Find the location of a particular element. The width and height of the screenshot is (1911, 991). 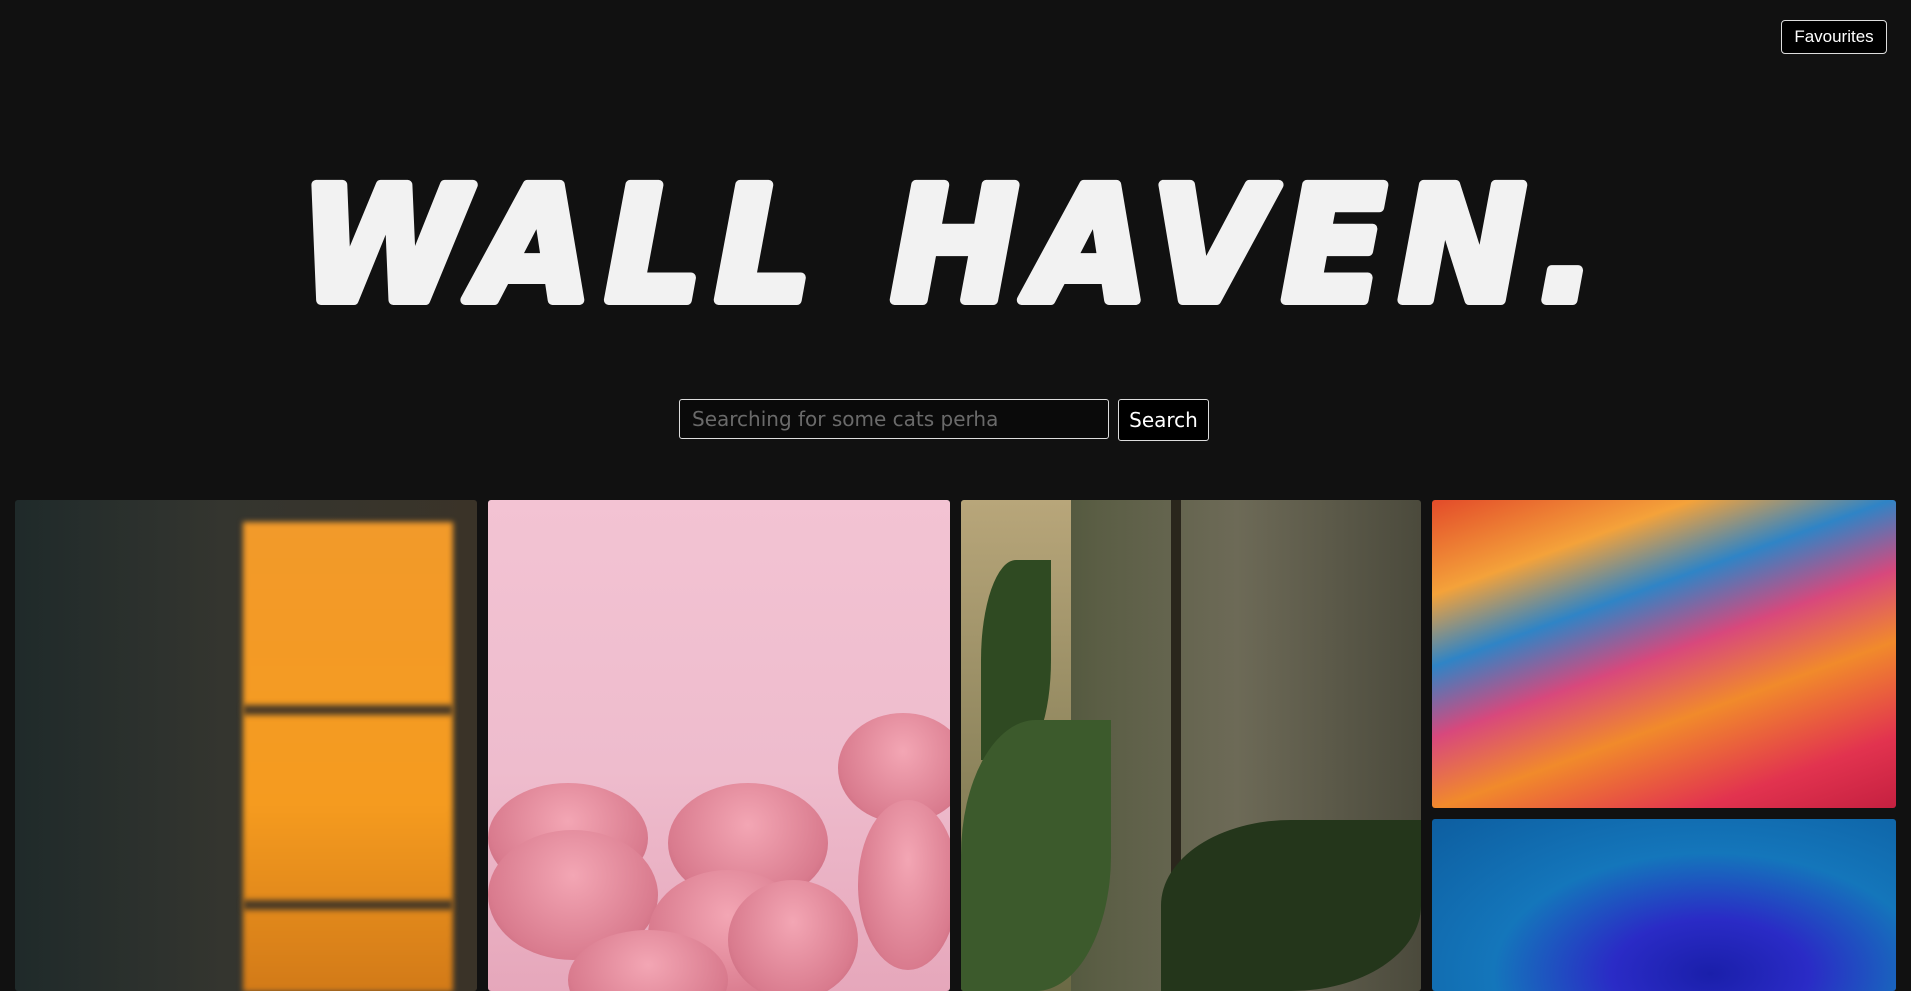

logo-text: WALL HAVEN. is located at coordinates (955, 240).